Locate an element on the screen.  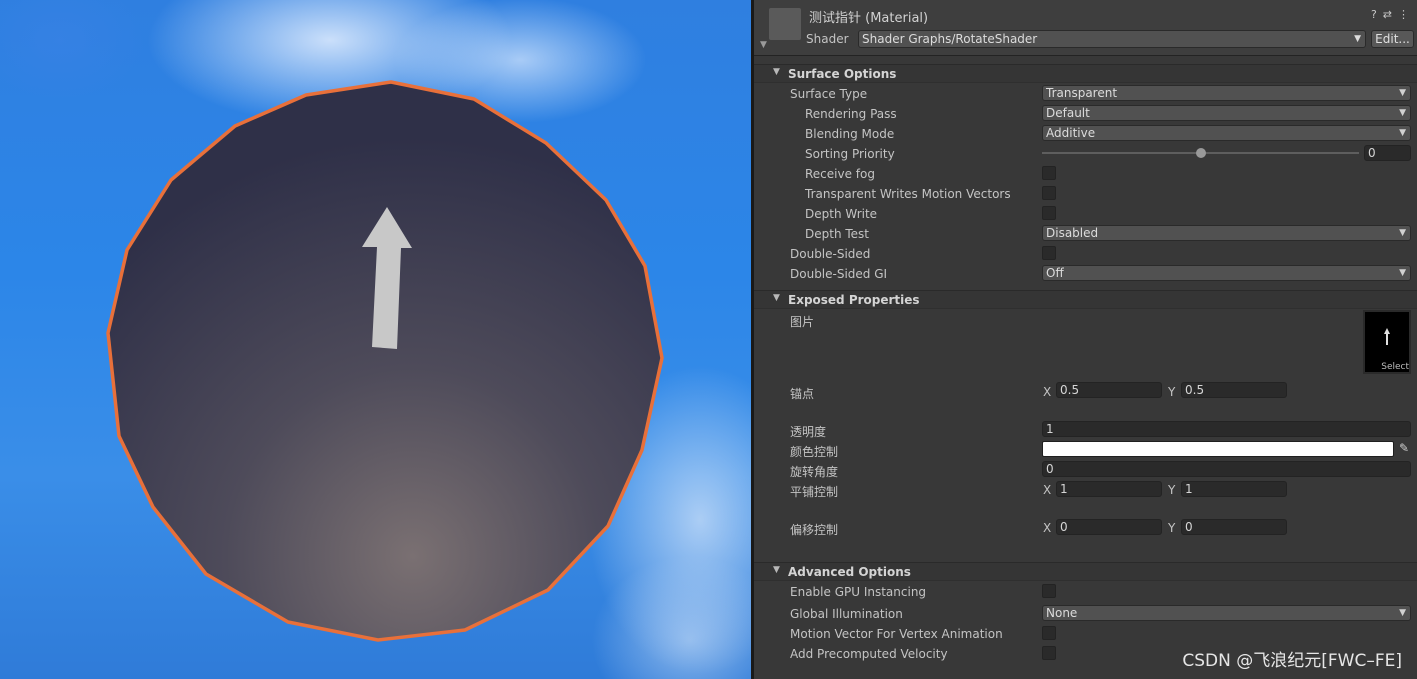
kebab-icon: ⋮ is located at coordinates (1403, 14).